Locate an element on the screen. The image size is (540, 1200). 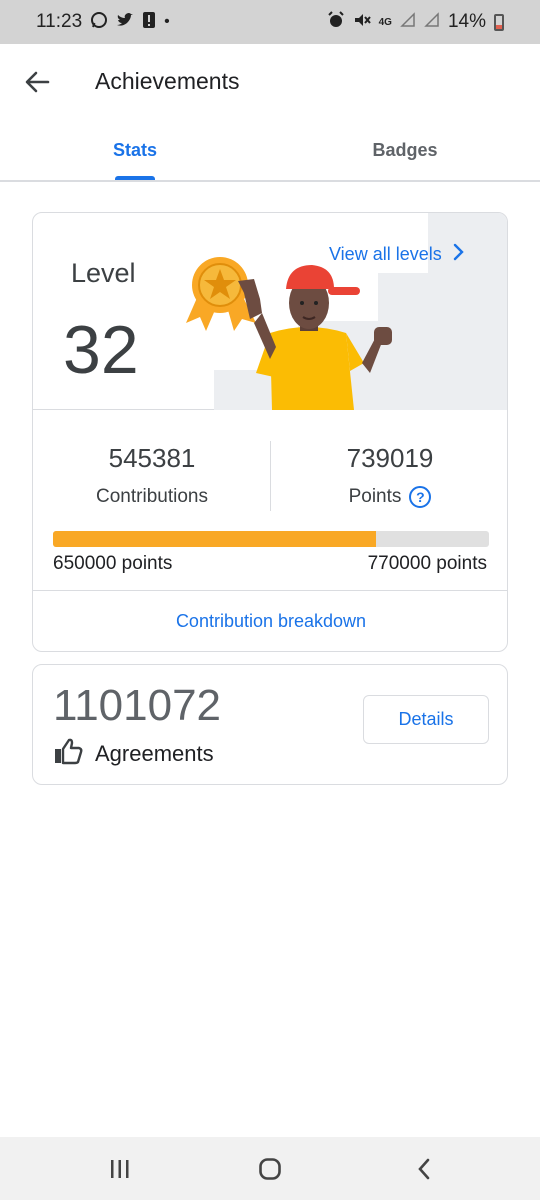
page-title: Achievements is located at coordinates (167, 81).